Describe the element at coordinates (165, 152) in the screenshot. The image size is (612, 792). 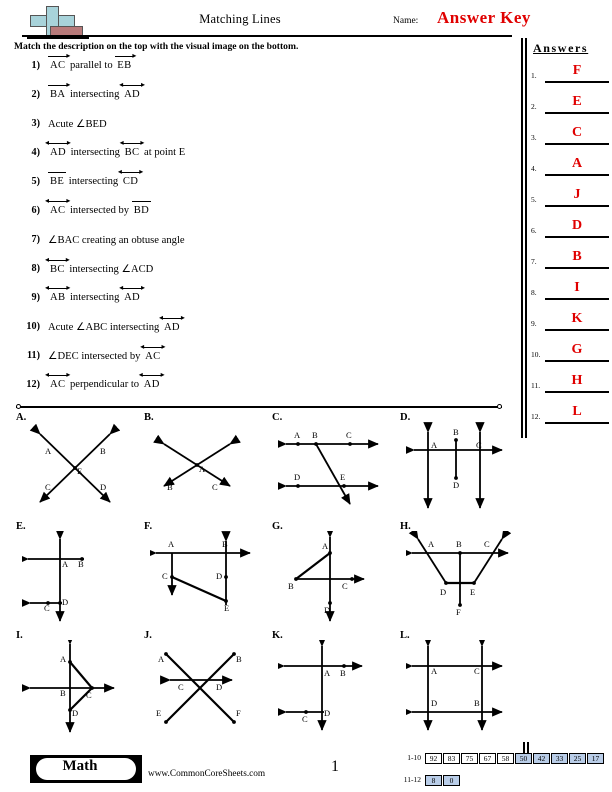
I see `question-phrase: at point E` at that location.